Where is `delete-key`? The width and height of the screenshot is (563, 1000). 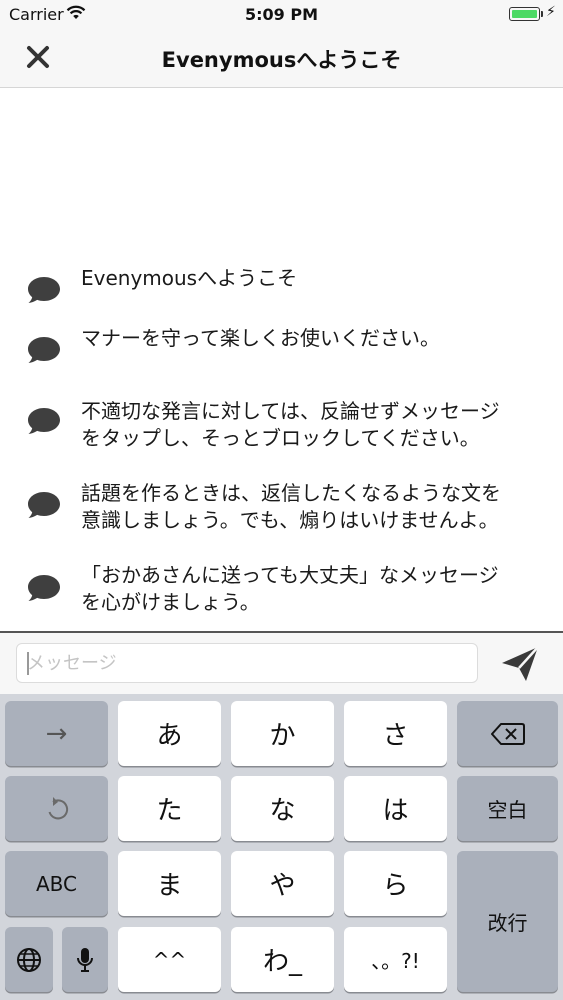 delete-key is located at coordinates (507, 733).